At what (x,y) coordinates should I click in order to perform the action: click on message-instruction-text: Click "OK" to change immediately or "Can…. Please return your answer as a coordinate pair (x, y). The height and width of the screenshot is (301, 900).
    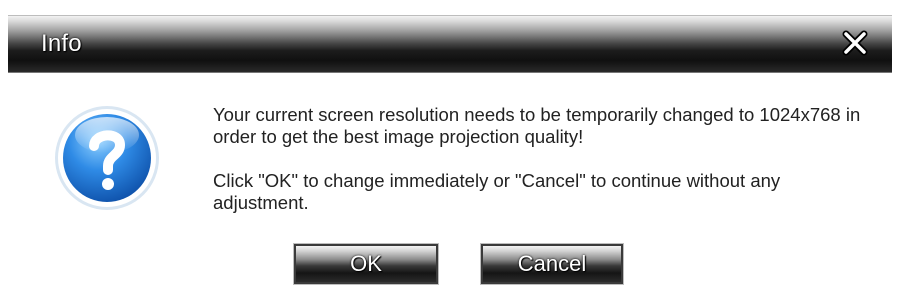
    Looking at the image, I should click on (497, 191).